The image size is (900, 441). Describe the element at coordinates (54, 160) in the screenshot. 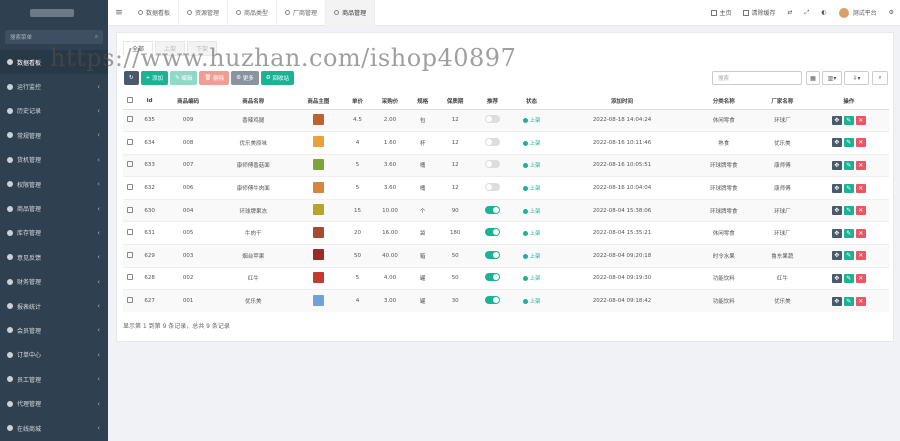

I see `sidebar-item: 货机管理 ‹` at that location.